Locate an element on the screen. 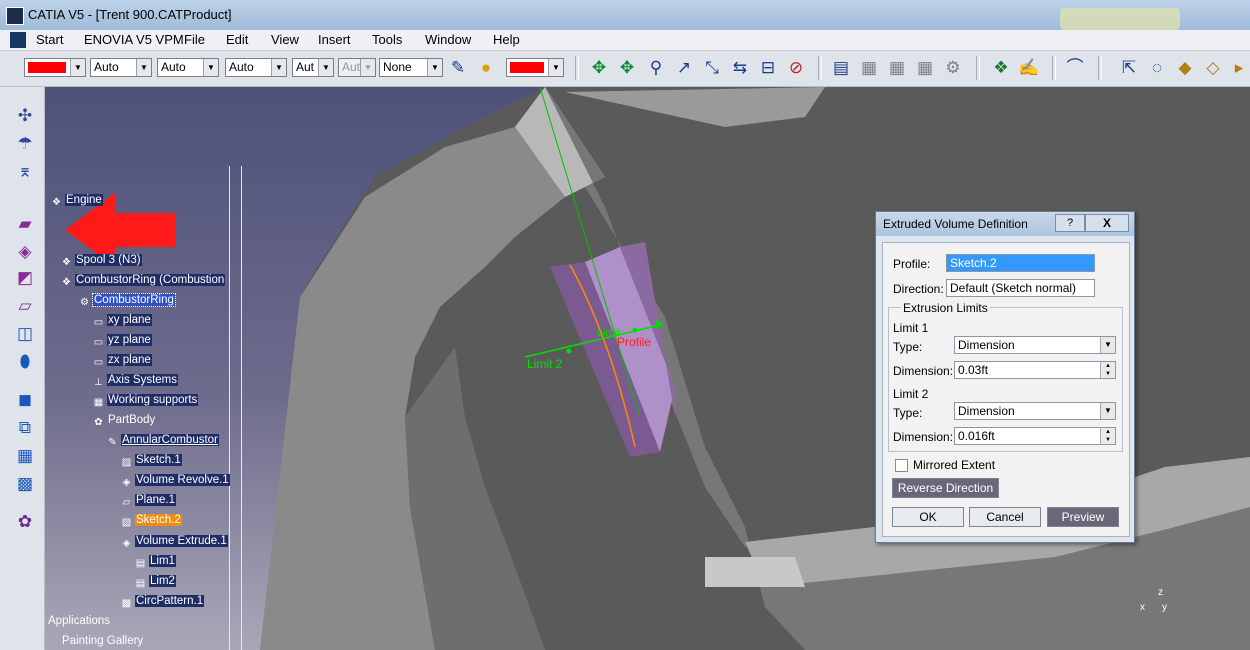 This screenshot has height=650, width=1250. layer-combo: None ▼ is located at coordinates (411, 67).